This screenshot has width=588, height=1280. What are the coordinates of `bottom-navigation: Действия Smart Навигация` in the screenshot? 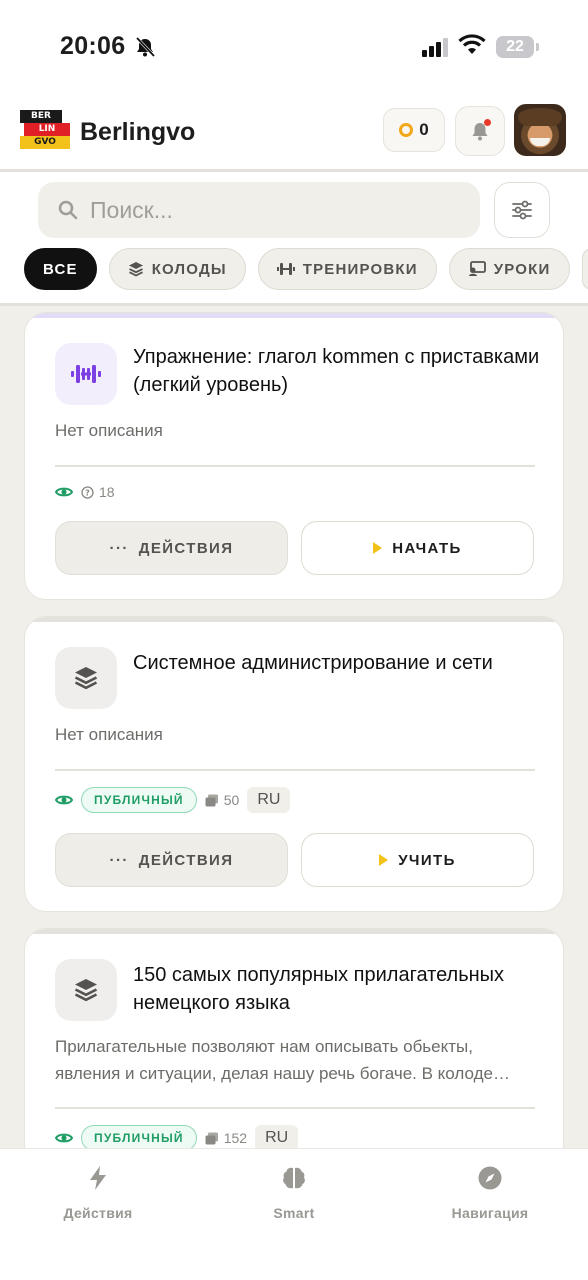 It's located at (294, 1214).